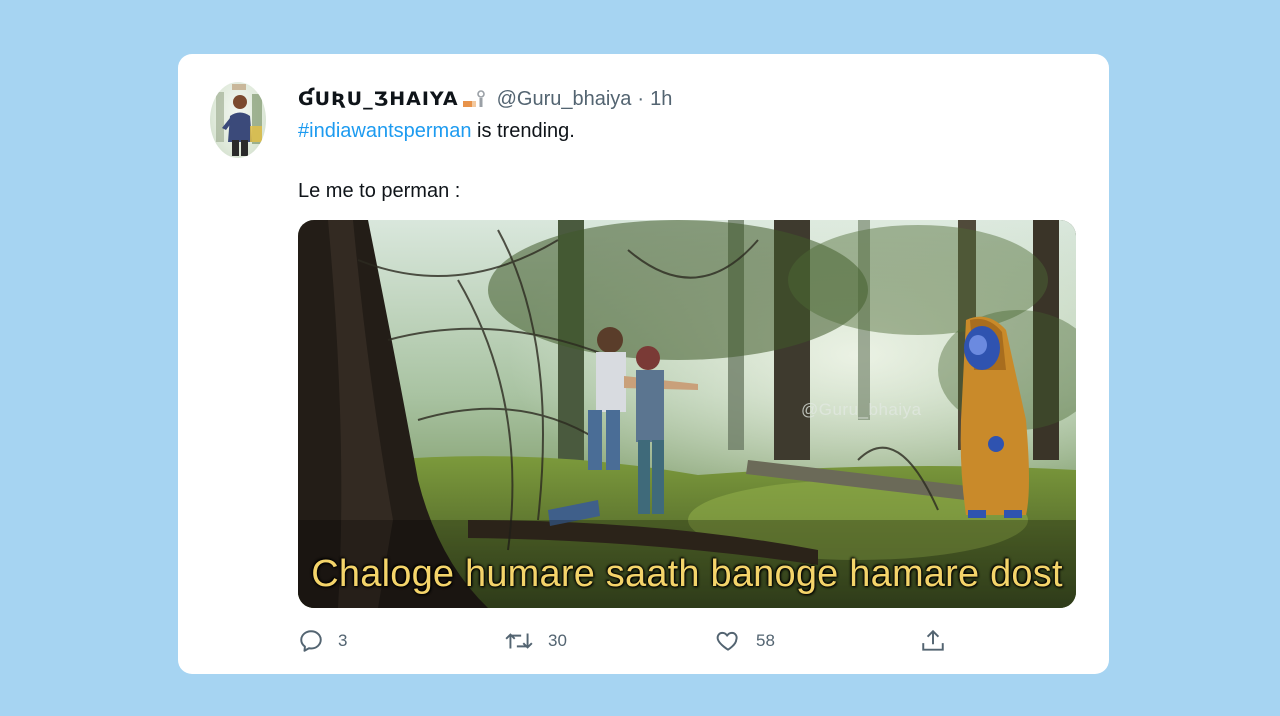 The width and height of the screenshot is (1280, 716). What do you see at coordinates (744, 641) in the screenshot?
I see `like-button: 58` at bounding box center [744, 641].